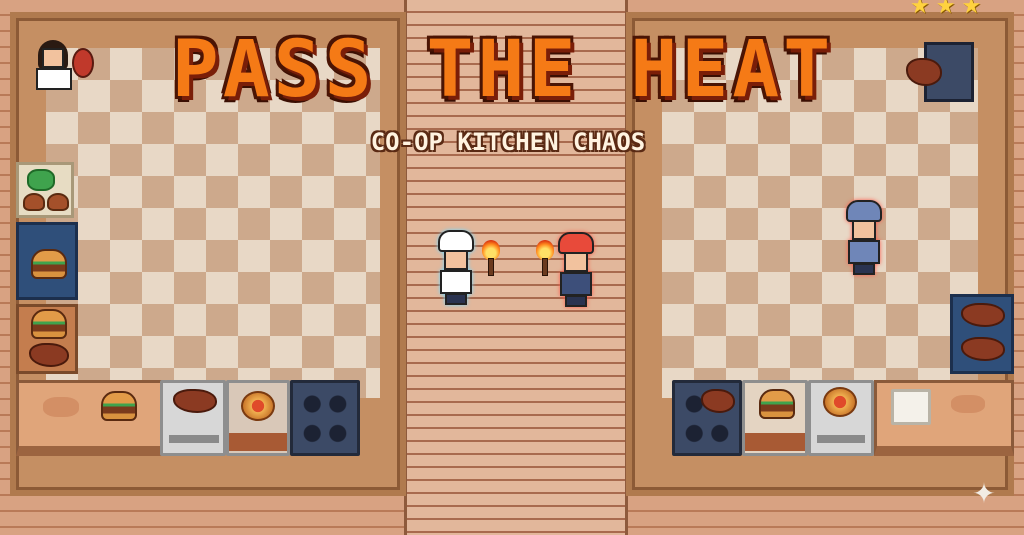  Describe the element at coordinates (508, 142) in the screenshot. I see `game-subtitle: CO-OP KITCHEN CHAOS` at that location.